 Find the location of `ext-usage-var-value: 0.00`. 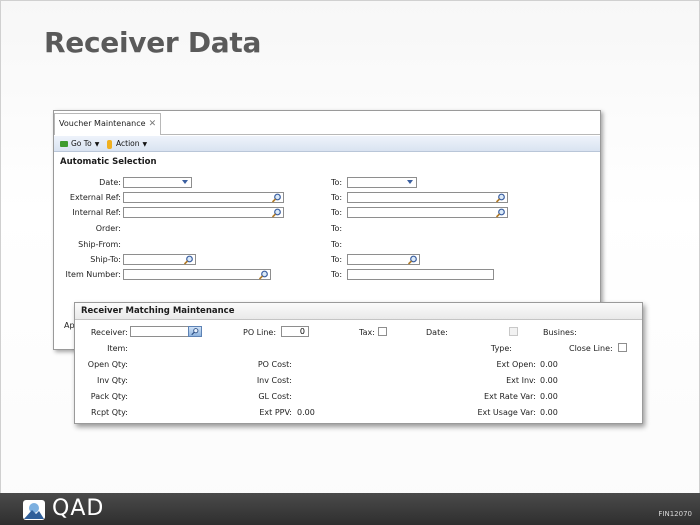

ext-usage-var-value: 0.00 is located at coordinates (549, 412).